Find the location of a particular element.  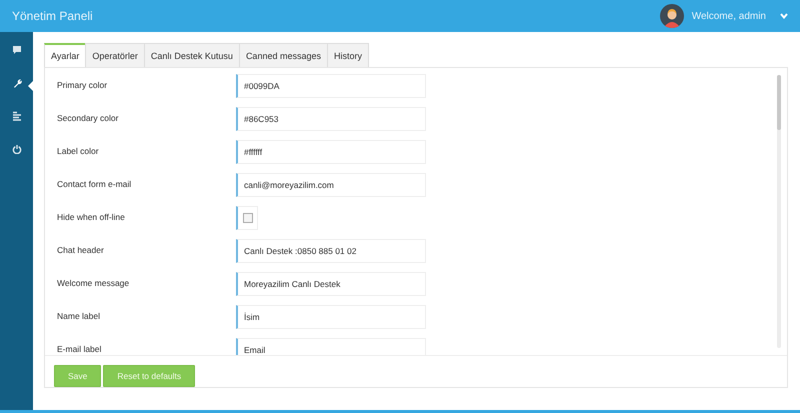

list-icon is located at coordinates (17, 116).